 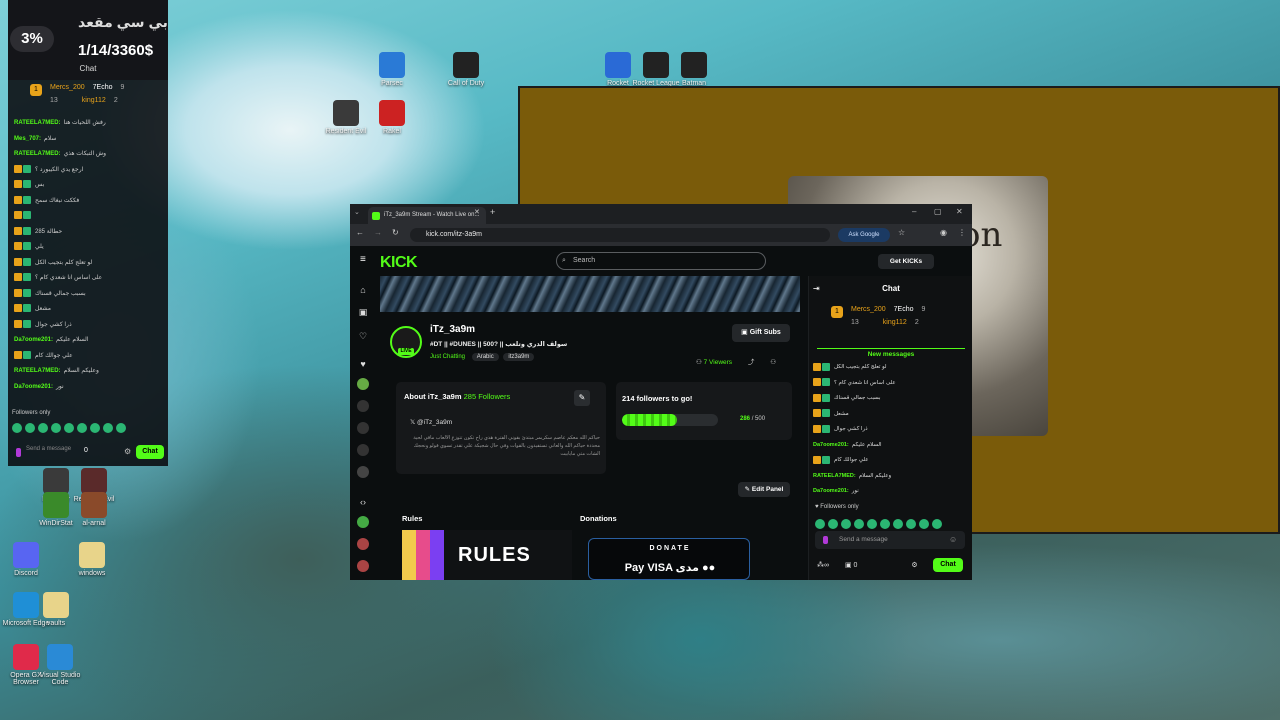 I want to click on send-message-input: Send a message ☺, so click(x=890, y=540).